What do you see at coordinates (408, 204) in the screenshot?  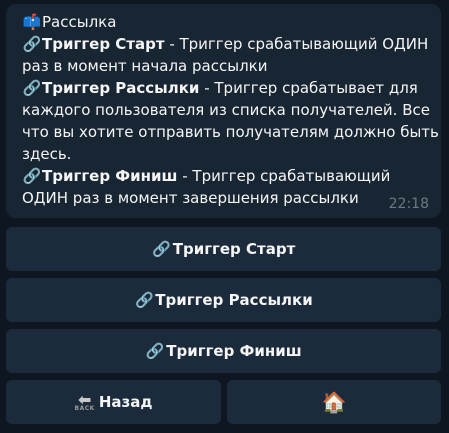 I see `message-time: 22:18` at bounding box center [408, 204].